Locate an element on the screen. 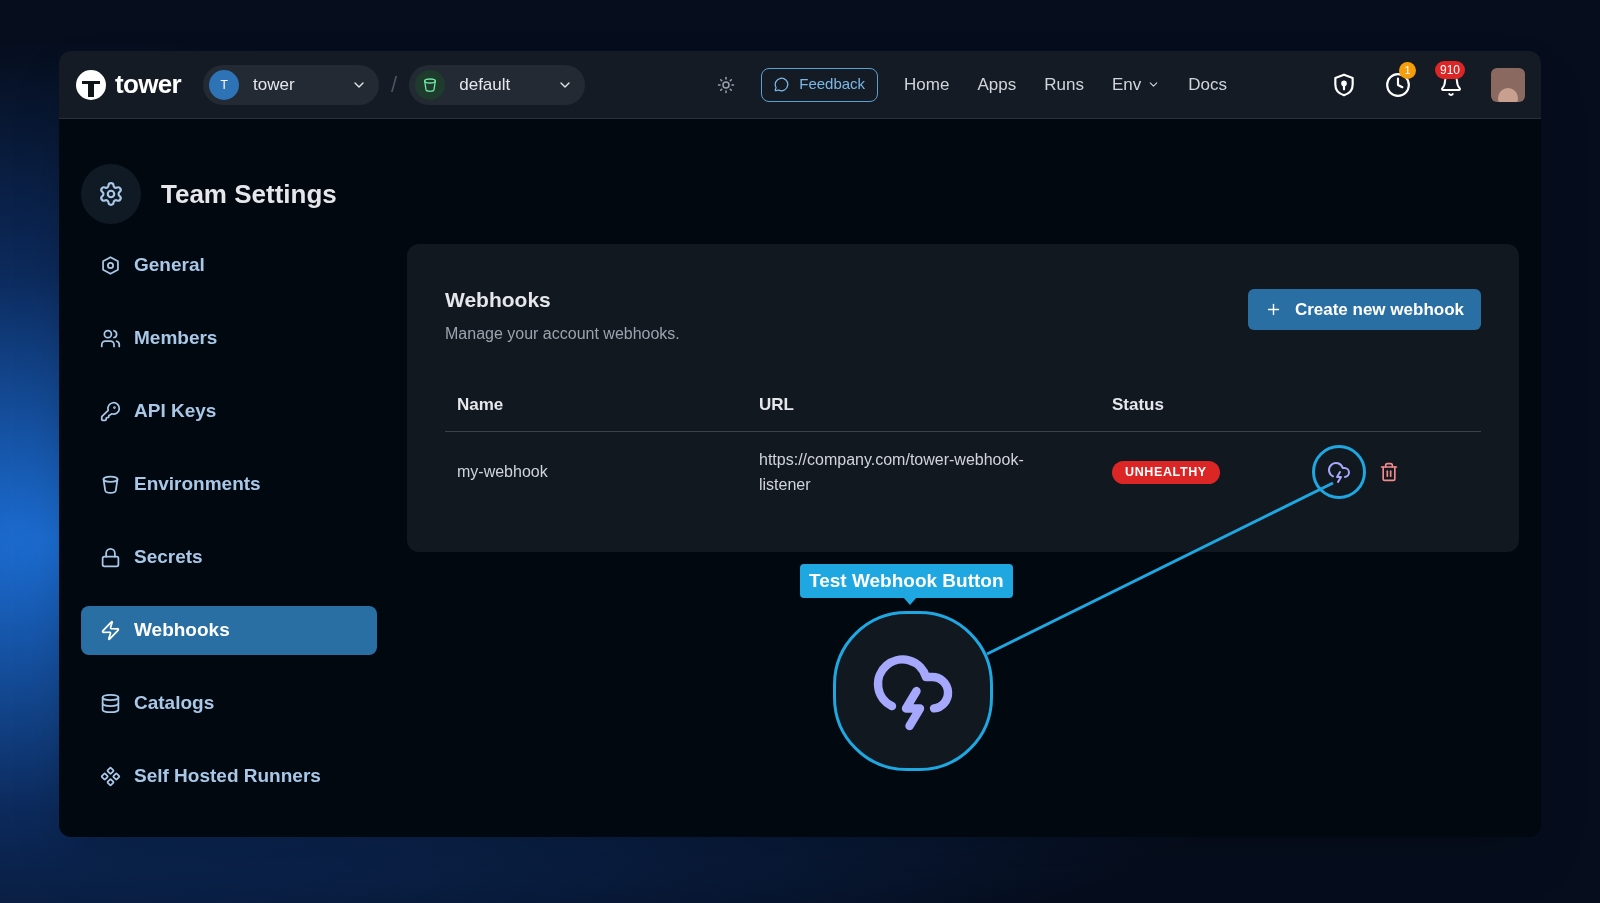 The image size is (1600, 903). database-icon is located at coordinates (110, 703).